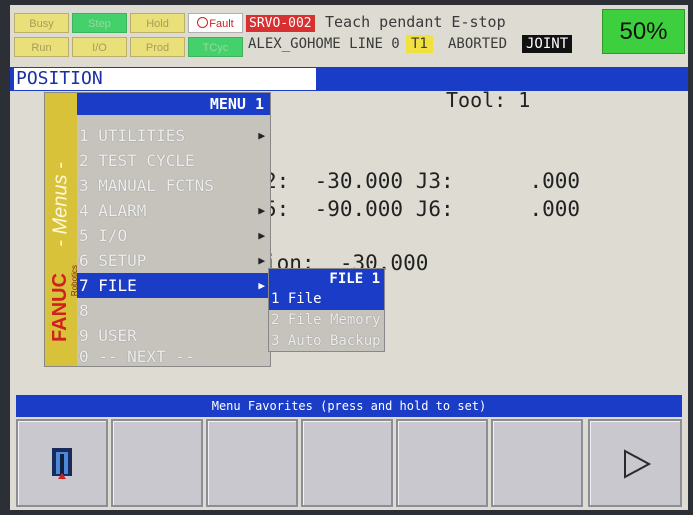 The height and width of the screenshot is (515, 693). What do you see at coordinates (419, 44) in the screenshot?
I see `mode-badge: T1` at bounding box center [419, 44].